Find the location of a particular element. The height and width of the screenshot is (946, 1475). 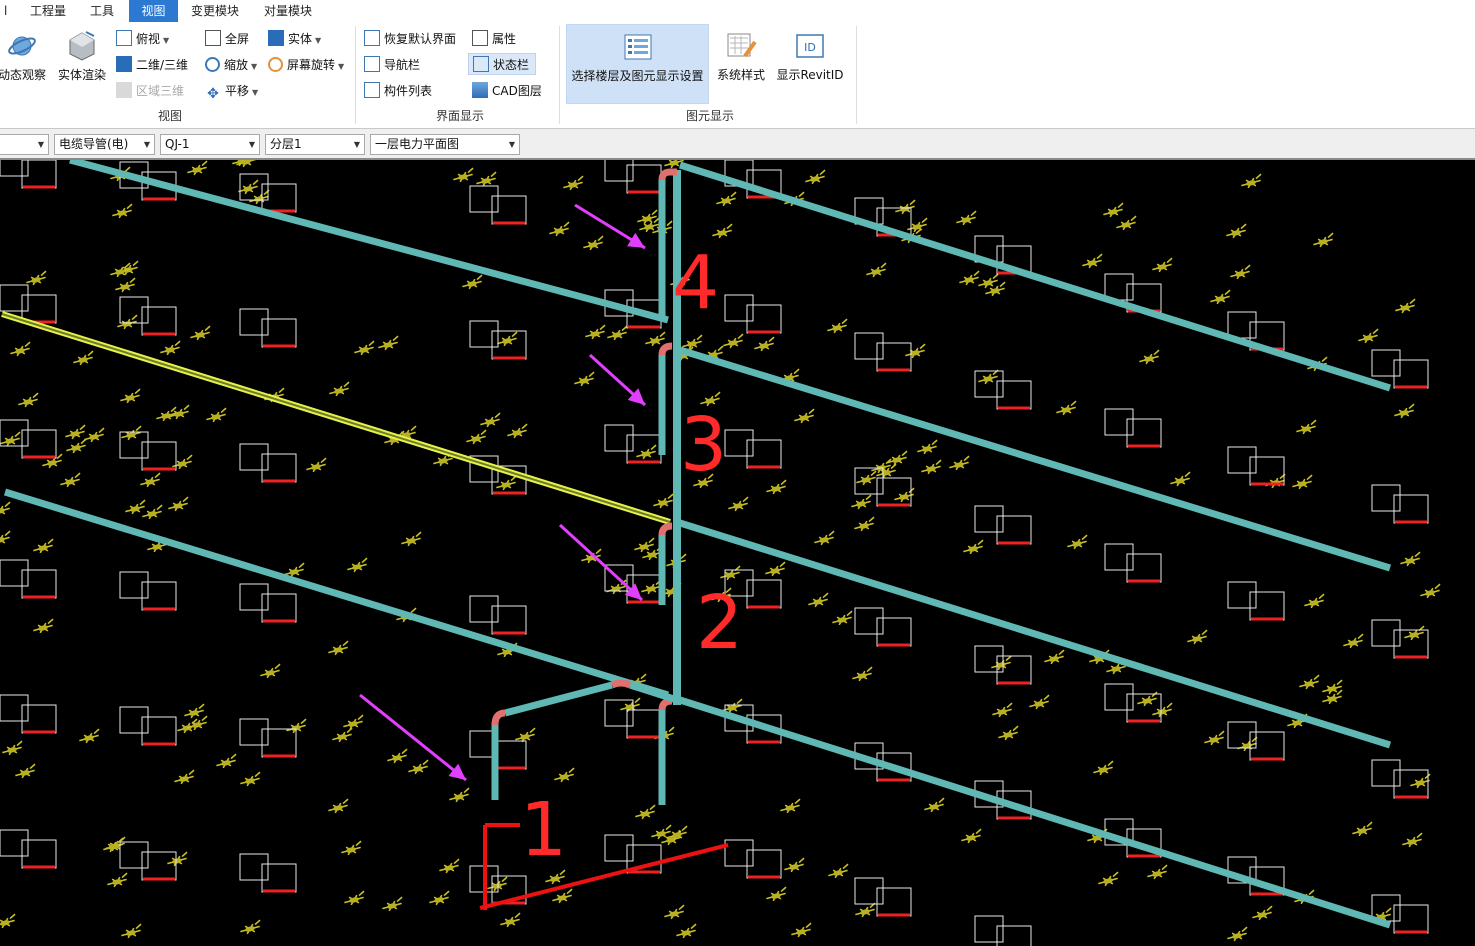

menu-item-view: 视图 is located at coordinates (153, 11).